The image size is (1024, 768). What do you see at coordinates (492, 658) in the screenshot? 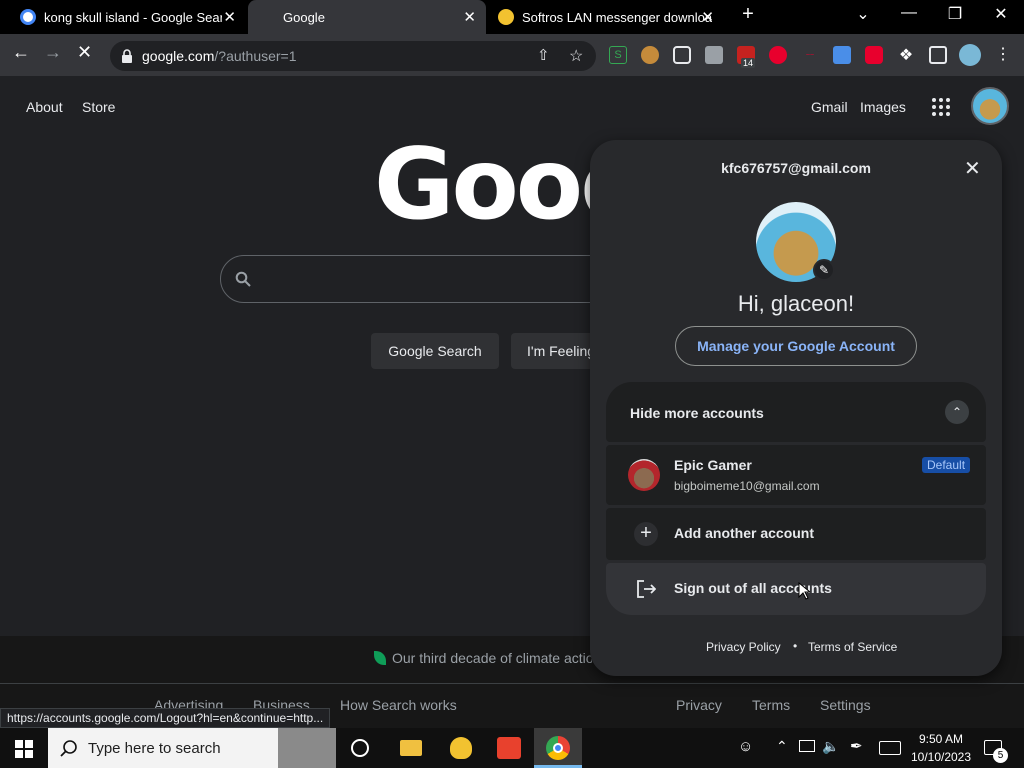
I see `climate-text: Our third decade of climate actio` at bounding box center [492, 658].